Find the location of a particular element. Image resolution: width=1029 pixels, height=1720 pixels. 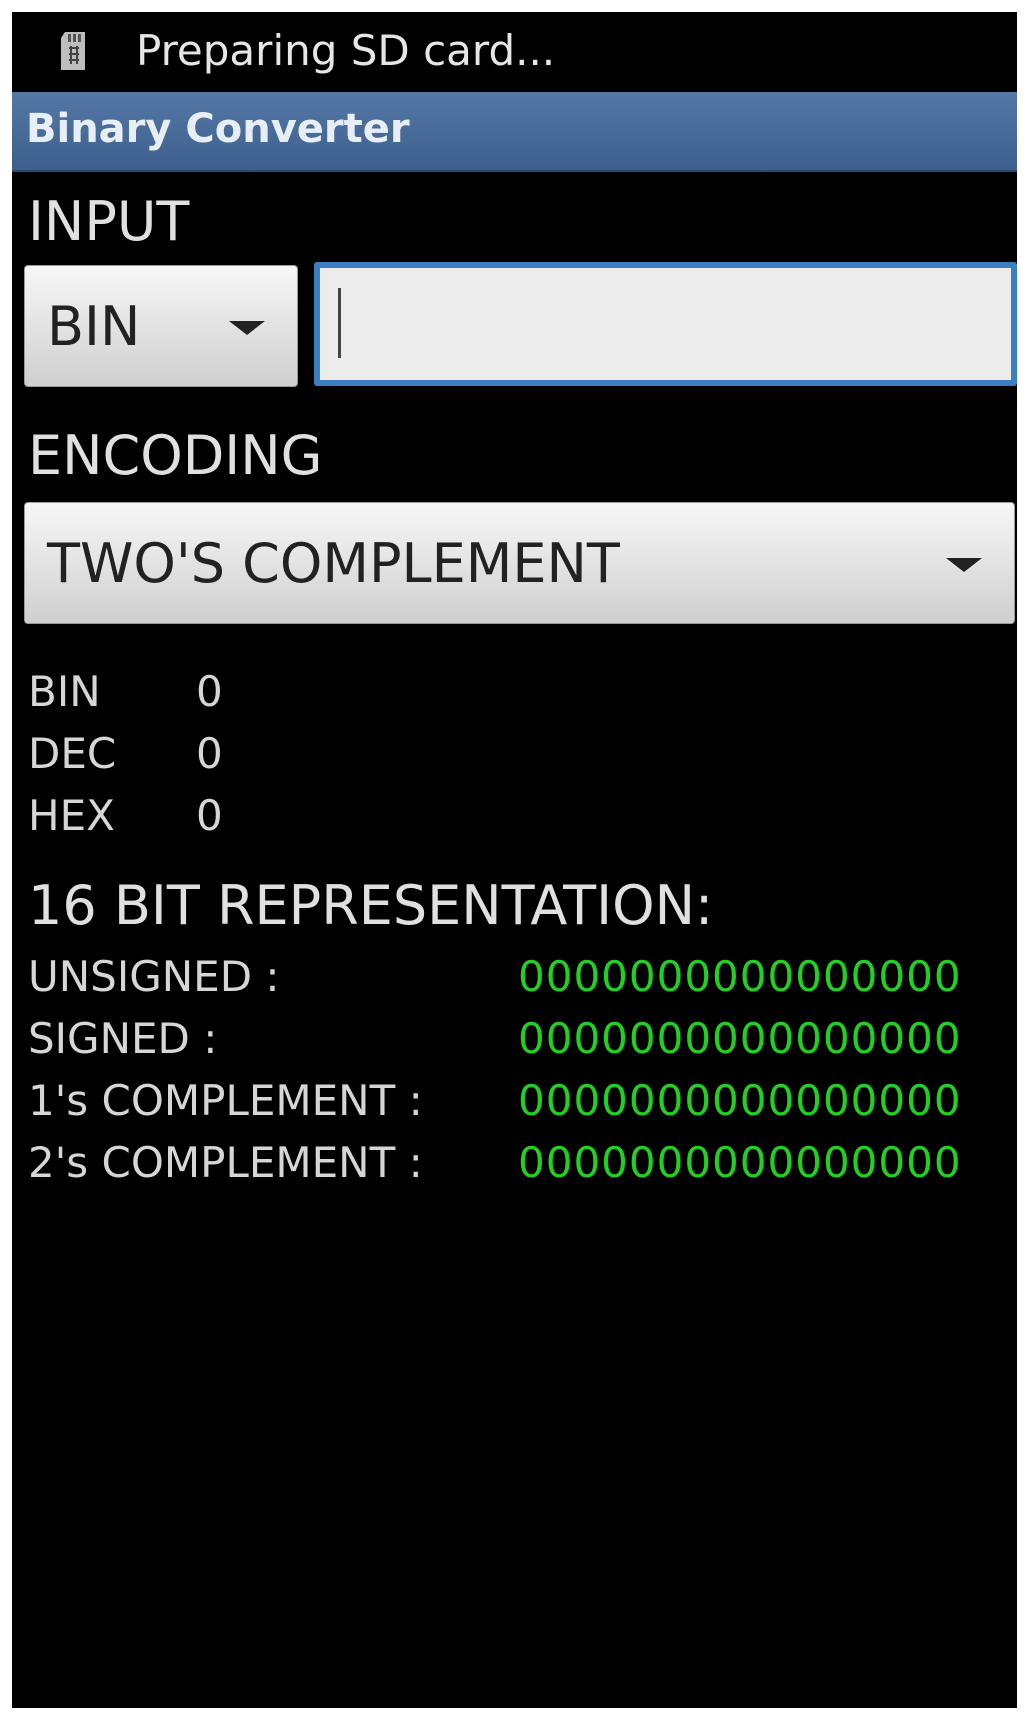

representation-row-twos-complement: 2's COMPLEMENT : 0000000000000000 is located at coordinates (494, 1162).